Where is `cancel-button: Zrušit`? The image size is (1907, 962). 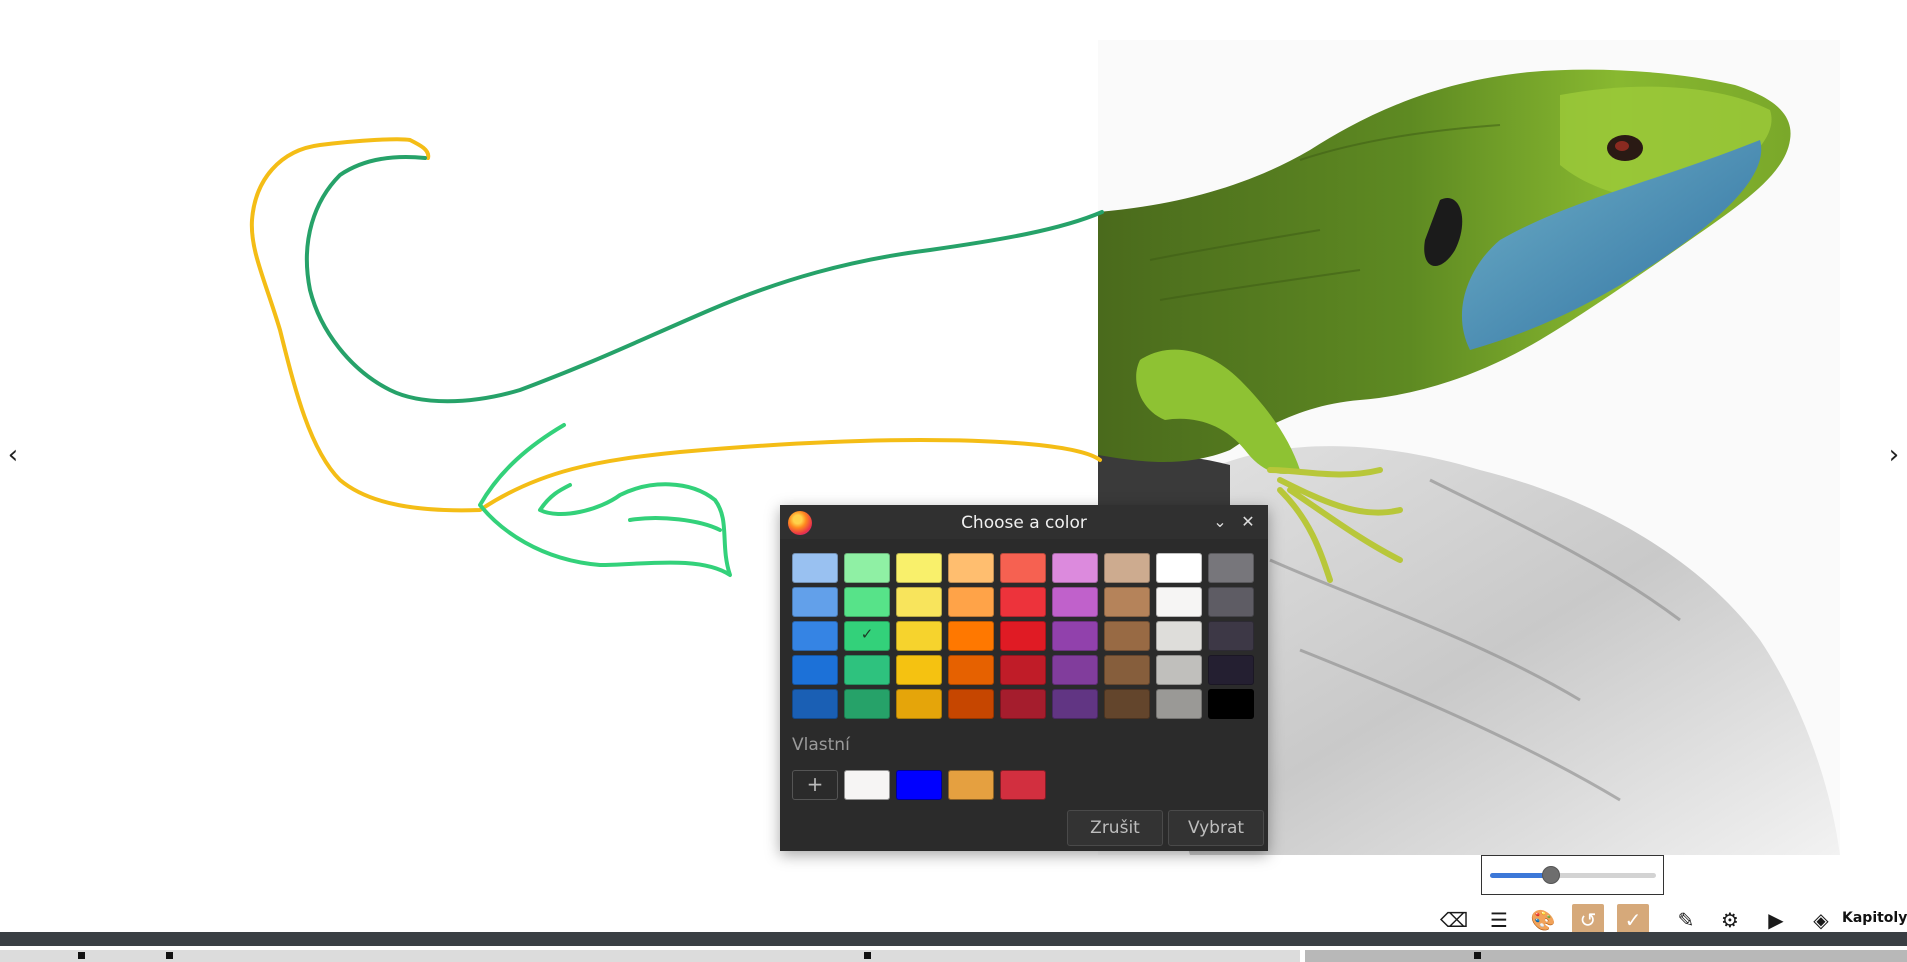
cancel-button: Zrušit is located at coordinates (1115, 828).